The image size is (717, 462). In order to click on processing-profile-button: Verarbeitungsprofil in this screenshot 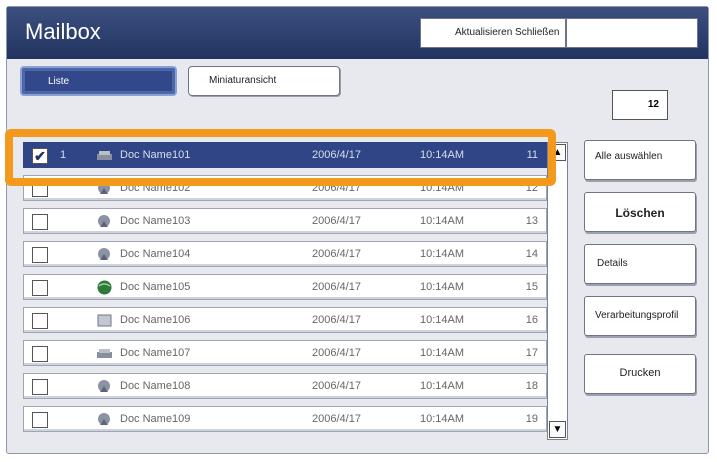, I will do `click(640, 316)`.